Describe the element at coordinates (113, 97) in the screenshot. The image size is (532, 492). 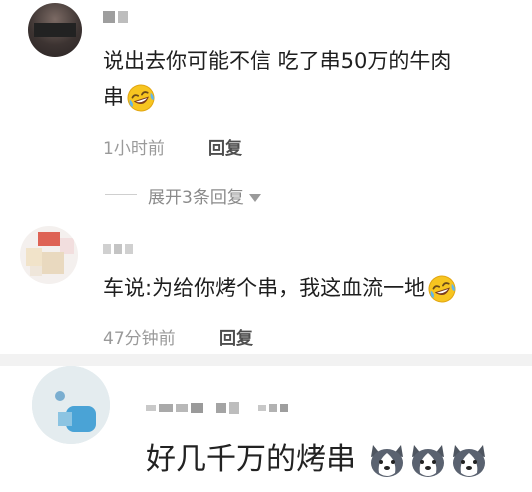
I see `comment-text-line2: 串` at that location.